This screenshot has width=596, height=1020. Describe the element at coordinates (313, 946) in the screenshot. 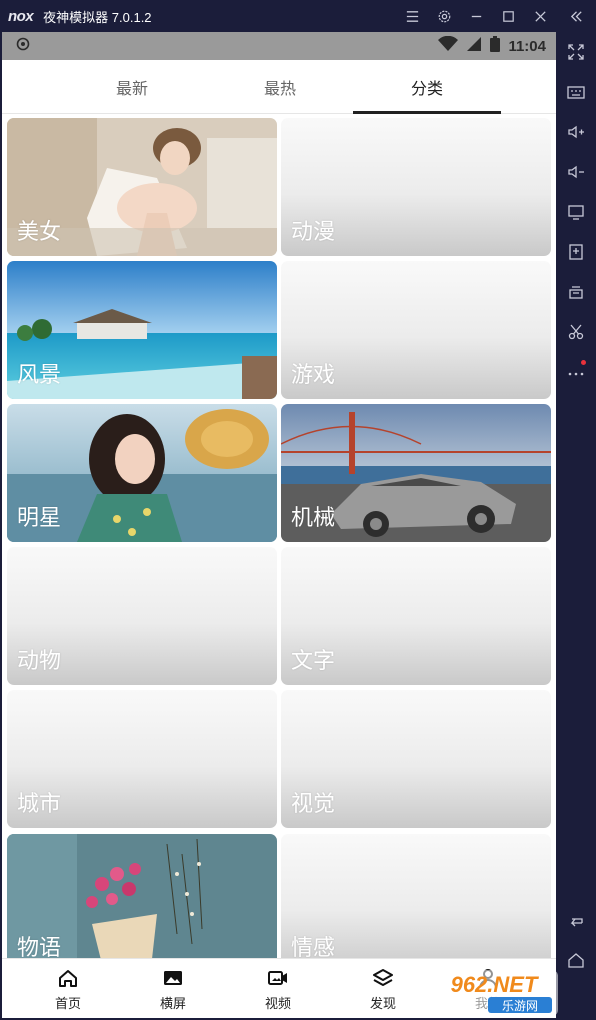

I see `category-label: 情感` at that location.